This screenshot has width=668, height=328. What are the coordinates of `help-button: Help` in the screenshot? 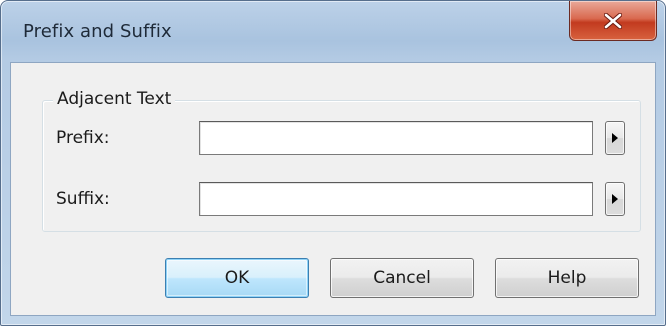 It's located at (567, 278).